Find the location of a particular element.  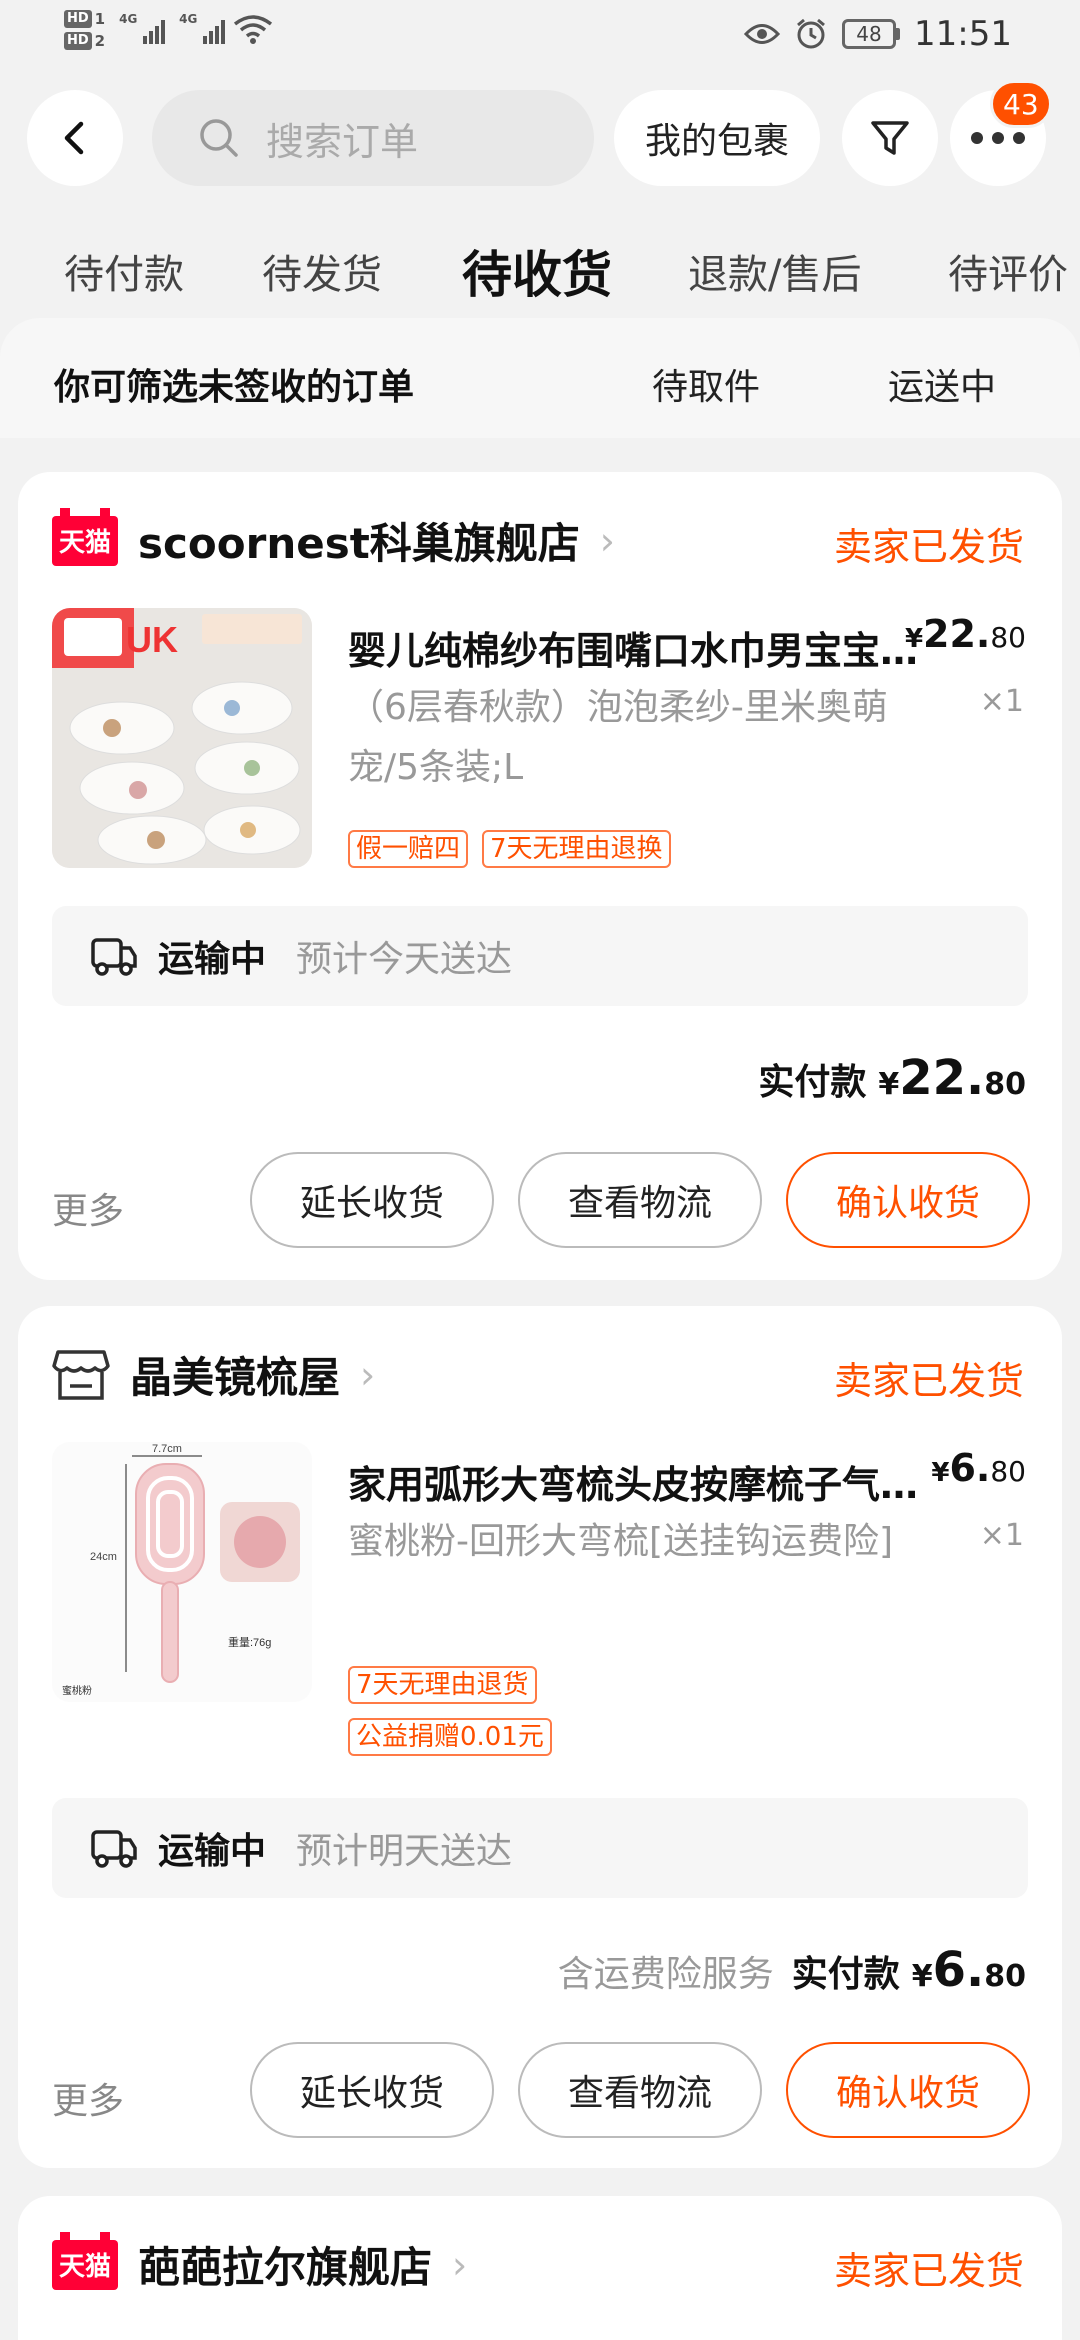

signal-icon-2: 4G is located at coordinates (202, 28).